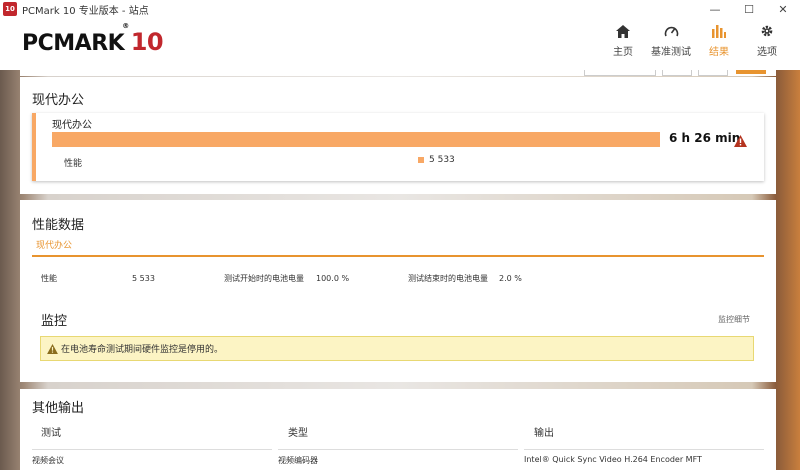 This screenshot has height=470, width=800. Describe the element at coordinates (72, 125) in the screenshot. I see `result-name: 现代办公` at that location.